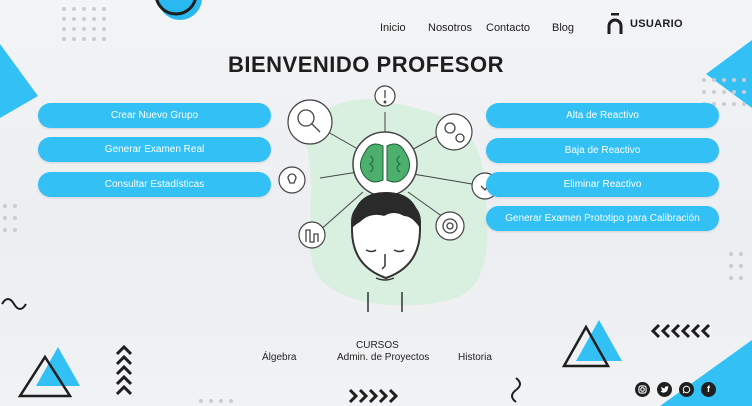 The width and height of the screenshot is (752, 406). What do you see at coordinates (563, 28) in the screenshot?
I see `nav-blog: Blog` at bounding box center [563, 28].